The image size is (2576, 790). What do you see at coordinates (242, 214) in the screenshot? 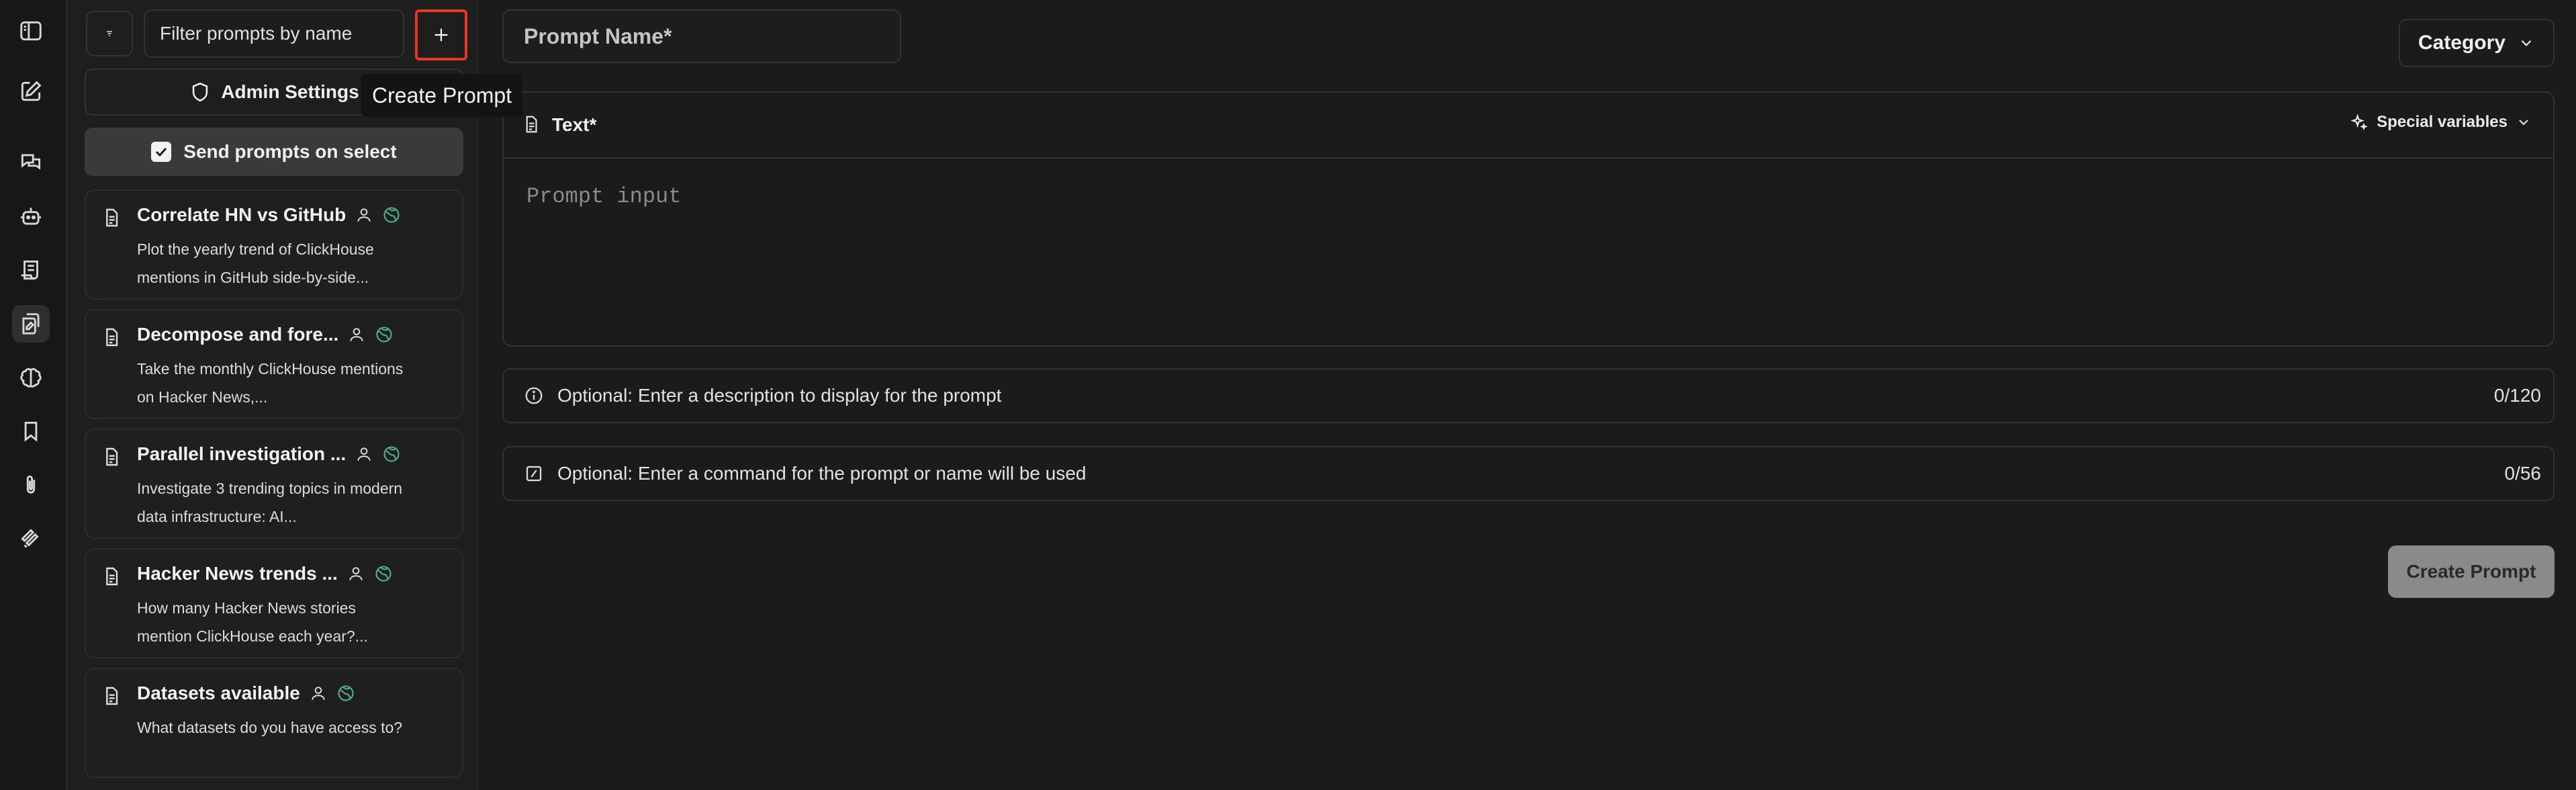
I see `prompt-title: Correlate HN vs GitHub` at bounding box center [242, 214].